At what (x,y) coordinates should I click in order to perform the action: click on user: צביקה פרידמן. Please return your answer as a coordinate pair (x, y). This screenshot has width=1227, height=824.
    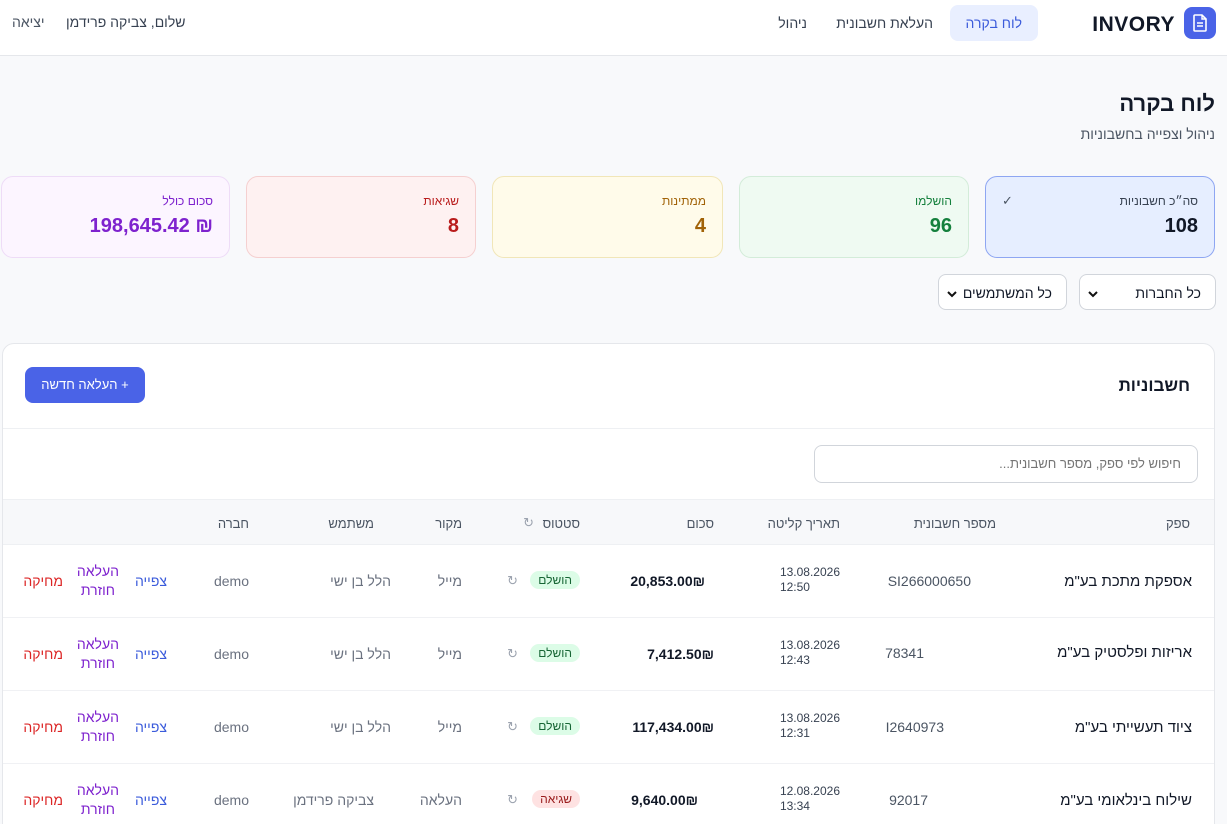
    Looking at the image, I should click on (333, 800).